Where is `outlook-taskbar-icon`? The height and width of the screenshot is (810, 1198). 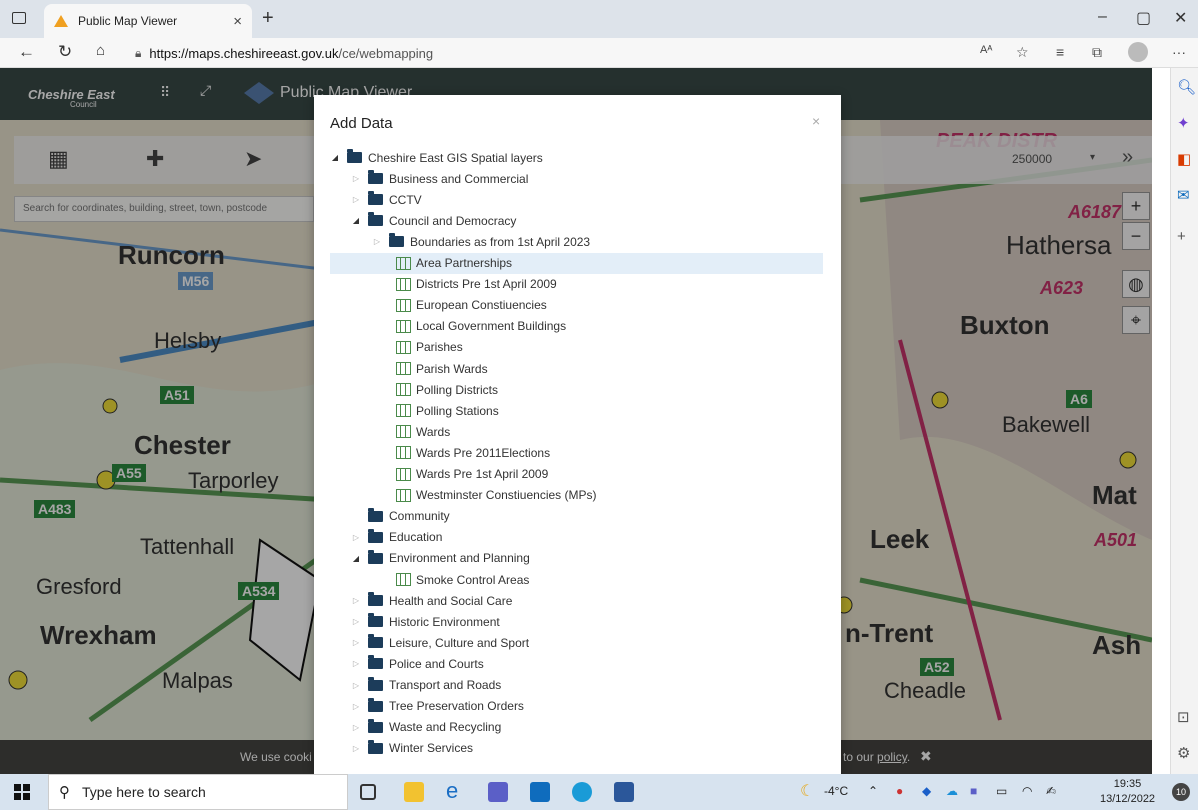 outlook-taskbar-icon is located at coordinates (540, 792).